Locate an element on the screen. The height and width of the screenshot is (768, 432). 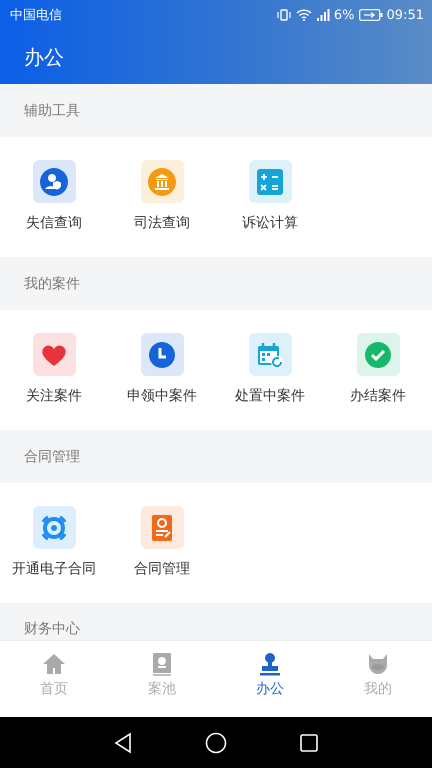
shortcut-item: 申领中案件 is located at coordinates (162, 369).